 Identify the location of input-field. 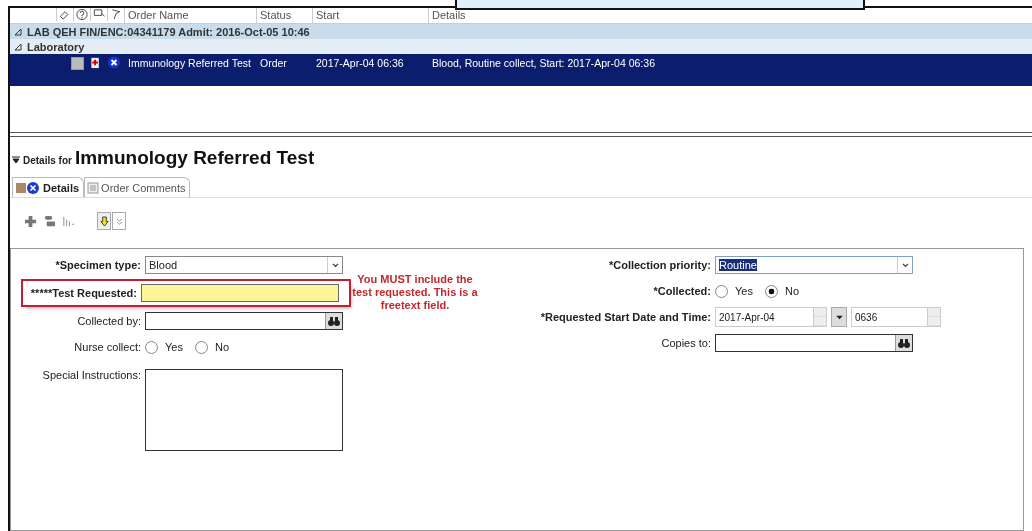
(240, 293).